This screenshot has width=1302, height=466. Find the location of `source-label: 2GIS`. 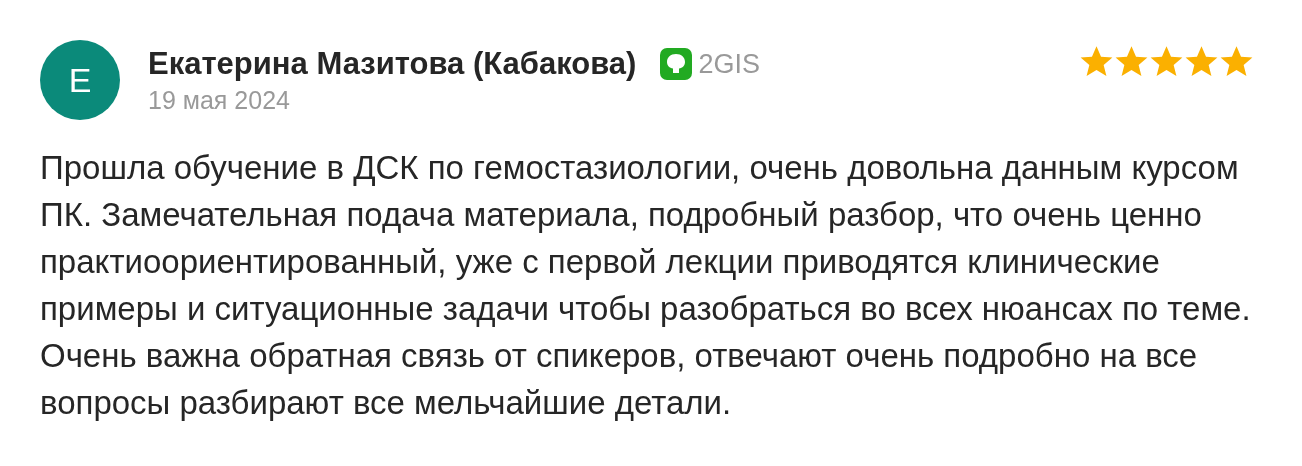

source-label: 2GIS is located at coordinates (729, 64).